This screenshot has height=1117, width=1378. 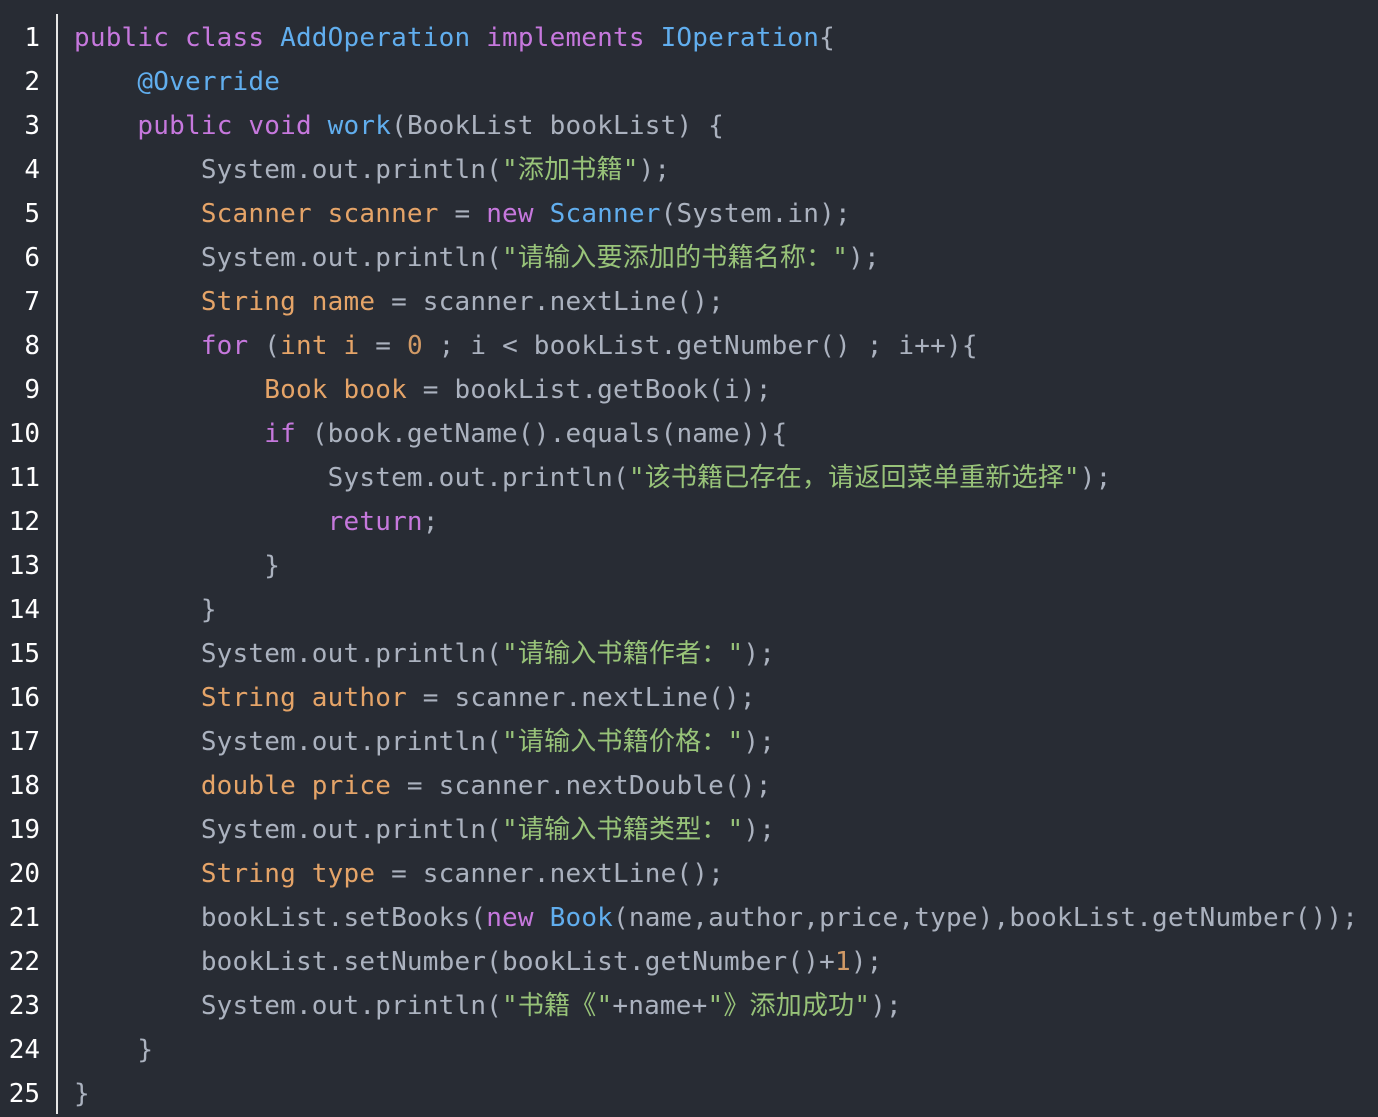 I want to click on code-text: System.out.println("请输入书籍类型：");, so click(x=424, y=830).